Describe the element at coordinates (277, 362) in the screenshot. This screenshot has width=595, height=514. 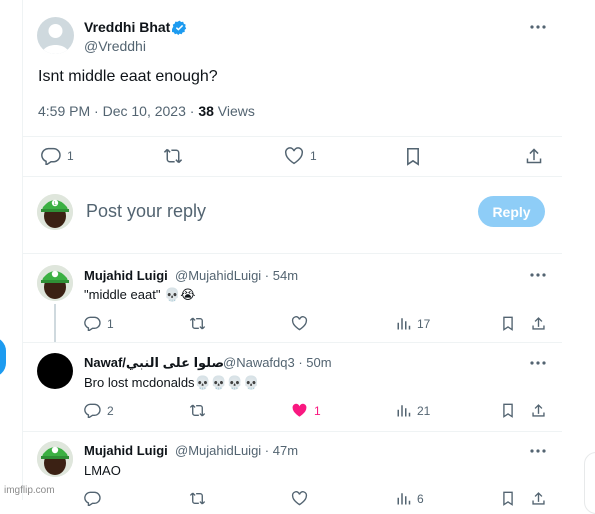
I see `reply-handle-time: @Nawafdq3 · 50m` at that location.